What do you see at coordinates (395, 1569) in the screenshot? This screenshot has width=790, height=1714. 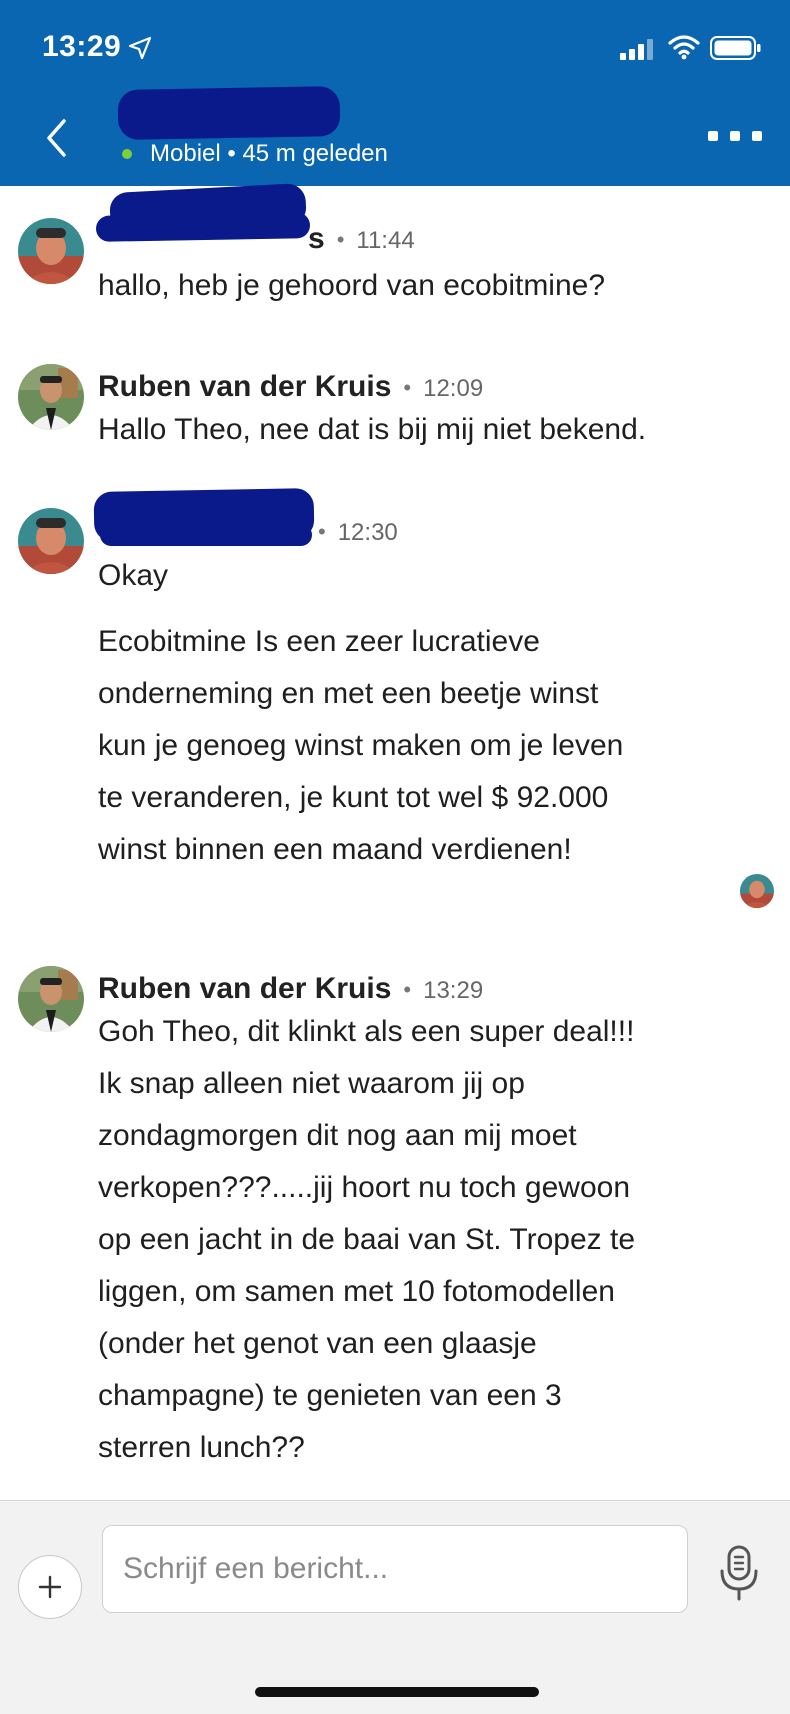 I see `message-input` at bounding box center [395, 1569].